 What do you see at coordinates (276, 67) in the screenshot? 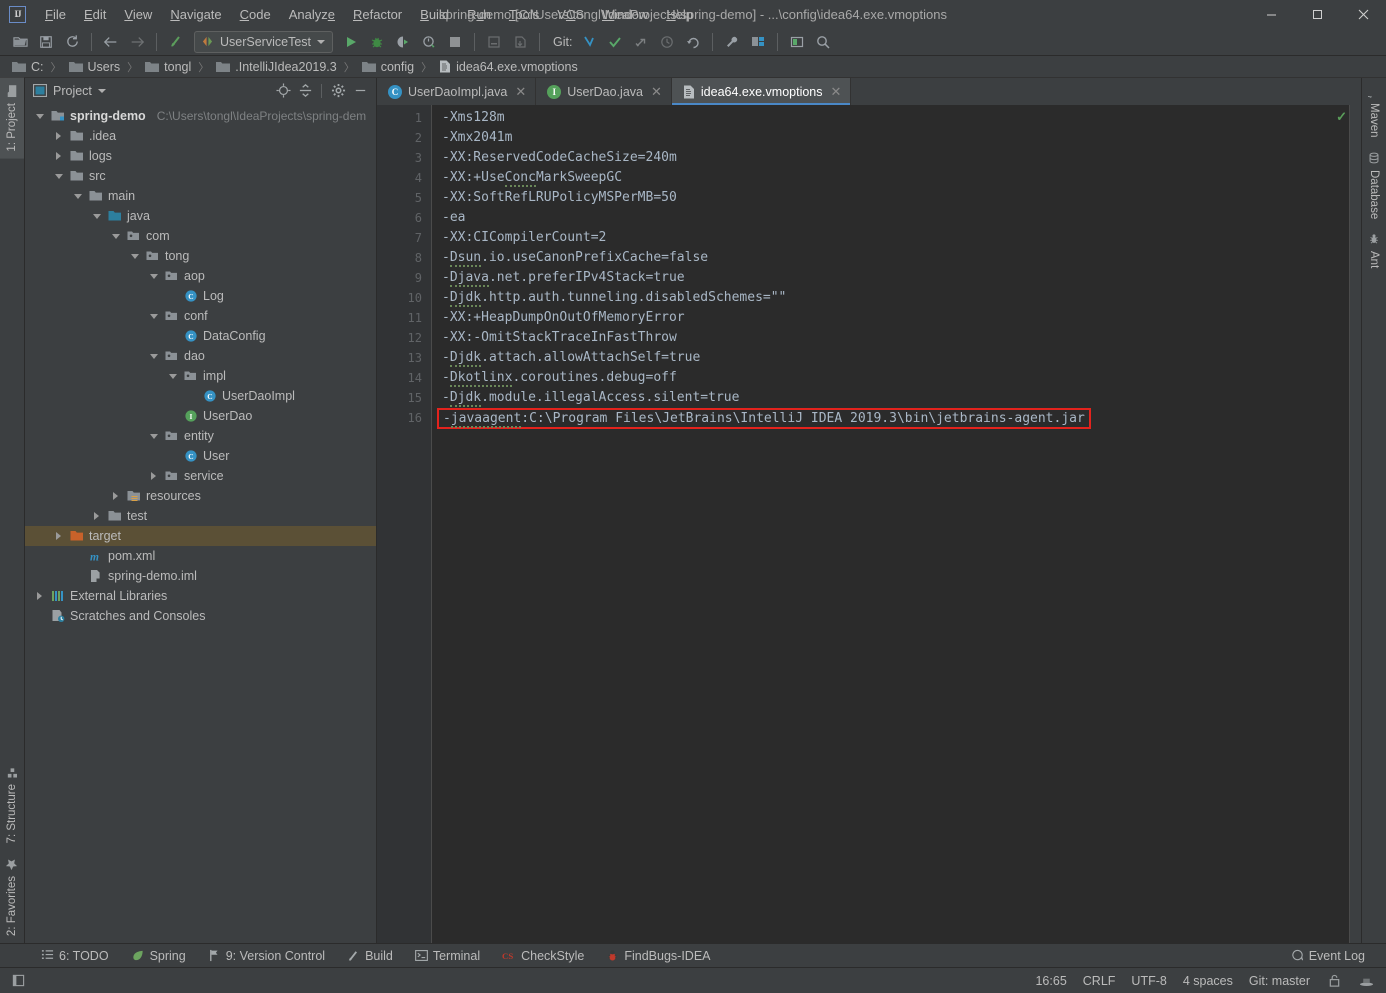
I see `breadcrumb-item-idea-dir: .IntelliJIdea2019.3` at bounding box center [276, 67].